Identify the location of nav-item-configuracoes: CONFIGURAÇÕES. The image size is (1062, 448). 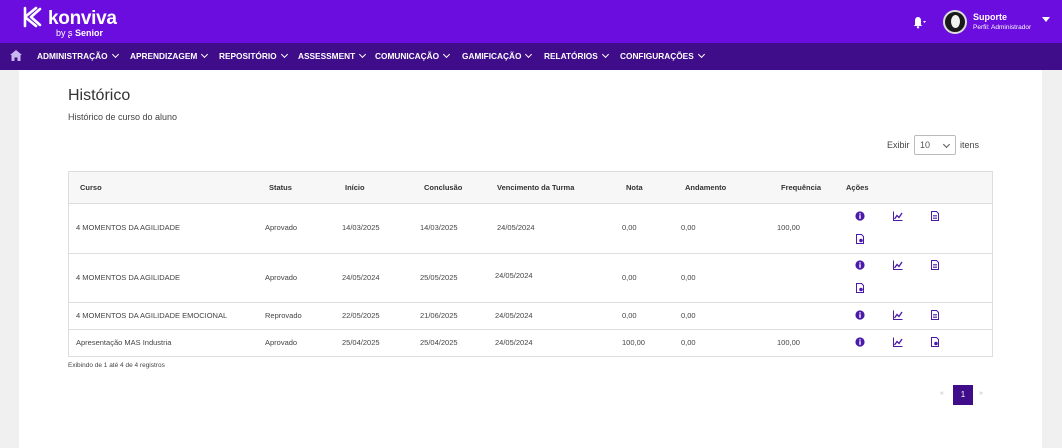
(662, 56).